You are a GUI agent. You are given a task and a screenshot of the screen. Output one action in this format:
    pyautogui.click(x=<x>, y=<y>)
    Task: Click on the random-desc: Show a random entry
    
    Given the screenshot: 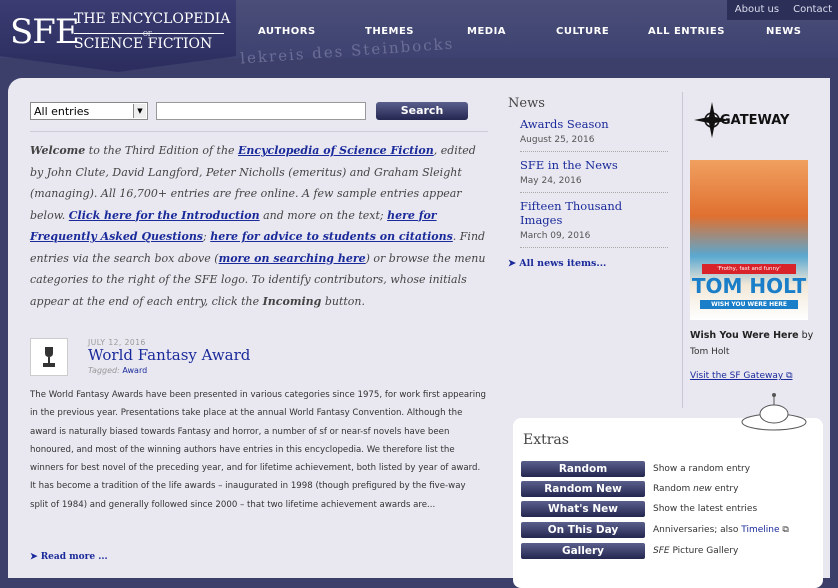 What is the action you would take?
    pyautogui.click(x=702, y=468)
    